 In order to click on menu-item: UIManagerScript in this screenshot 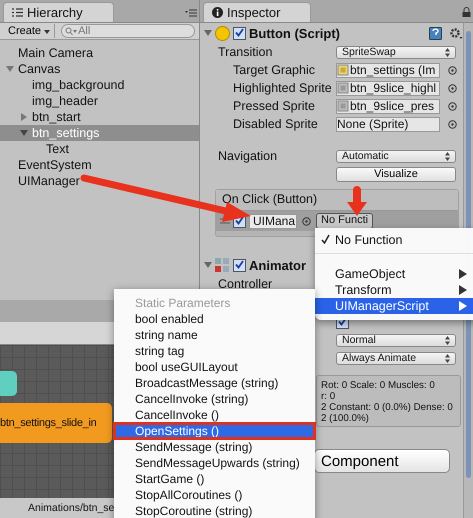, I will do `click(394, 306)`.